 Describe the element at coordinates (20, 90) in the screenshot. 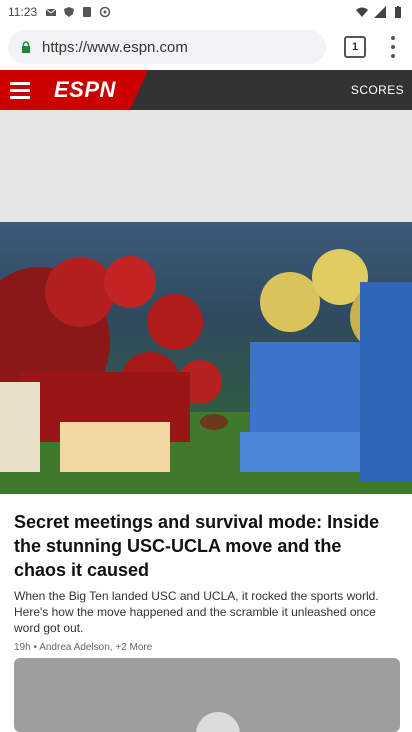

I see `hamburger-menu-icon` at that location.